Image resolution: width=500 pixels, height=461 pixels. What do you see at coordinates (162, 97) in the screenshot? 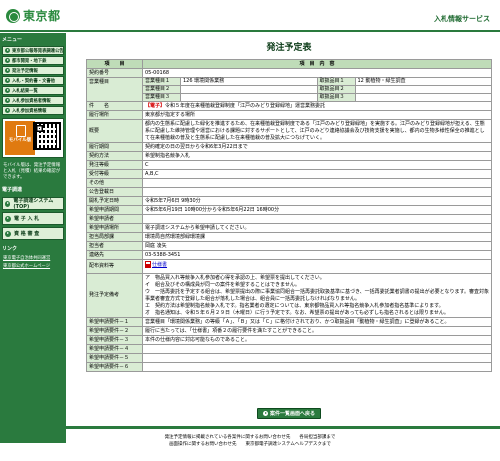
I see `type3-label: 営業種目３` at bounding box center [162, 97].